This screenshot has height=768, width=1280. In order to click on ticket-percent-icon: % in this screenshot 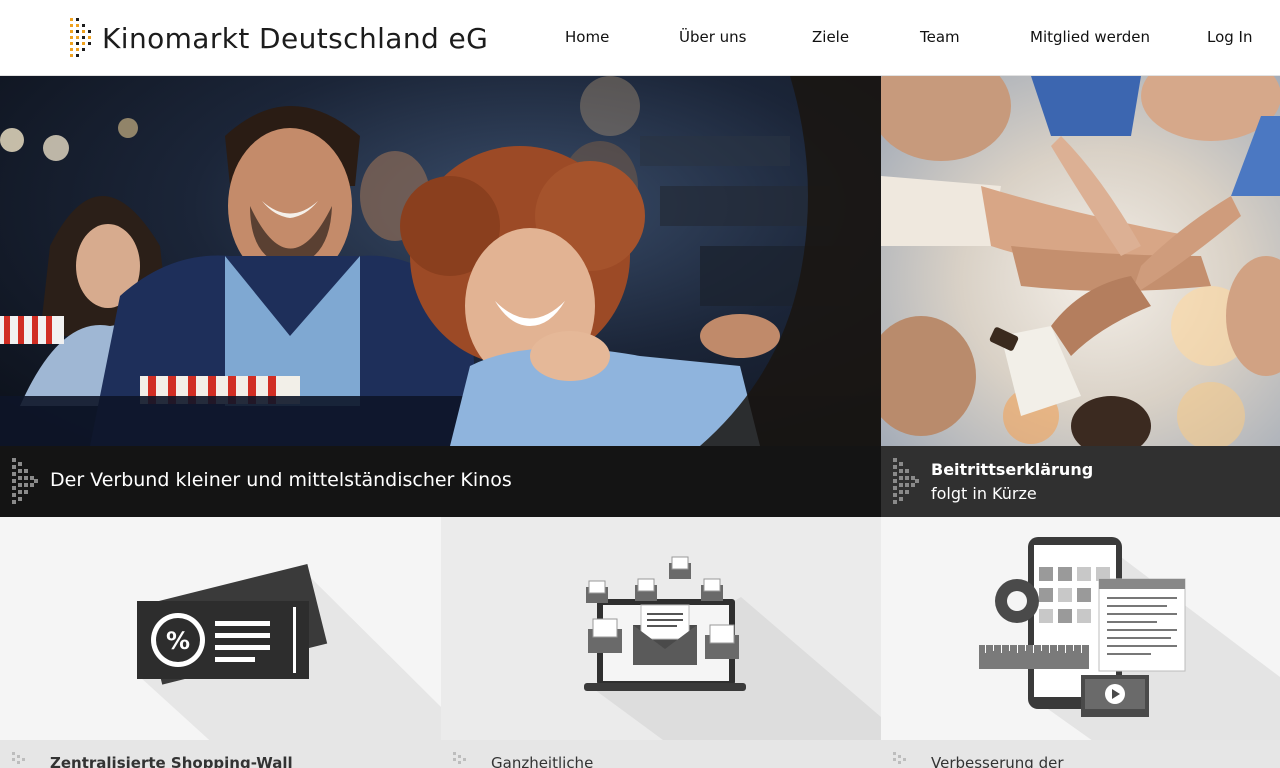, I will do `click(289, 665)`.